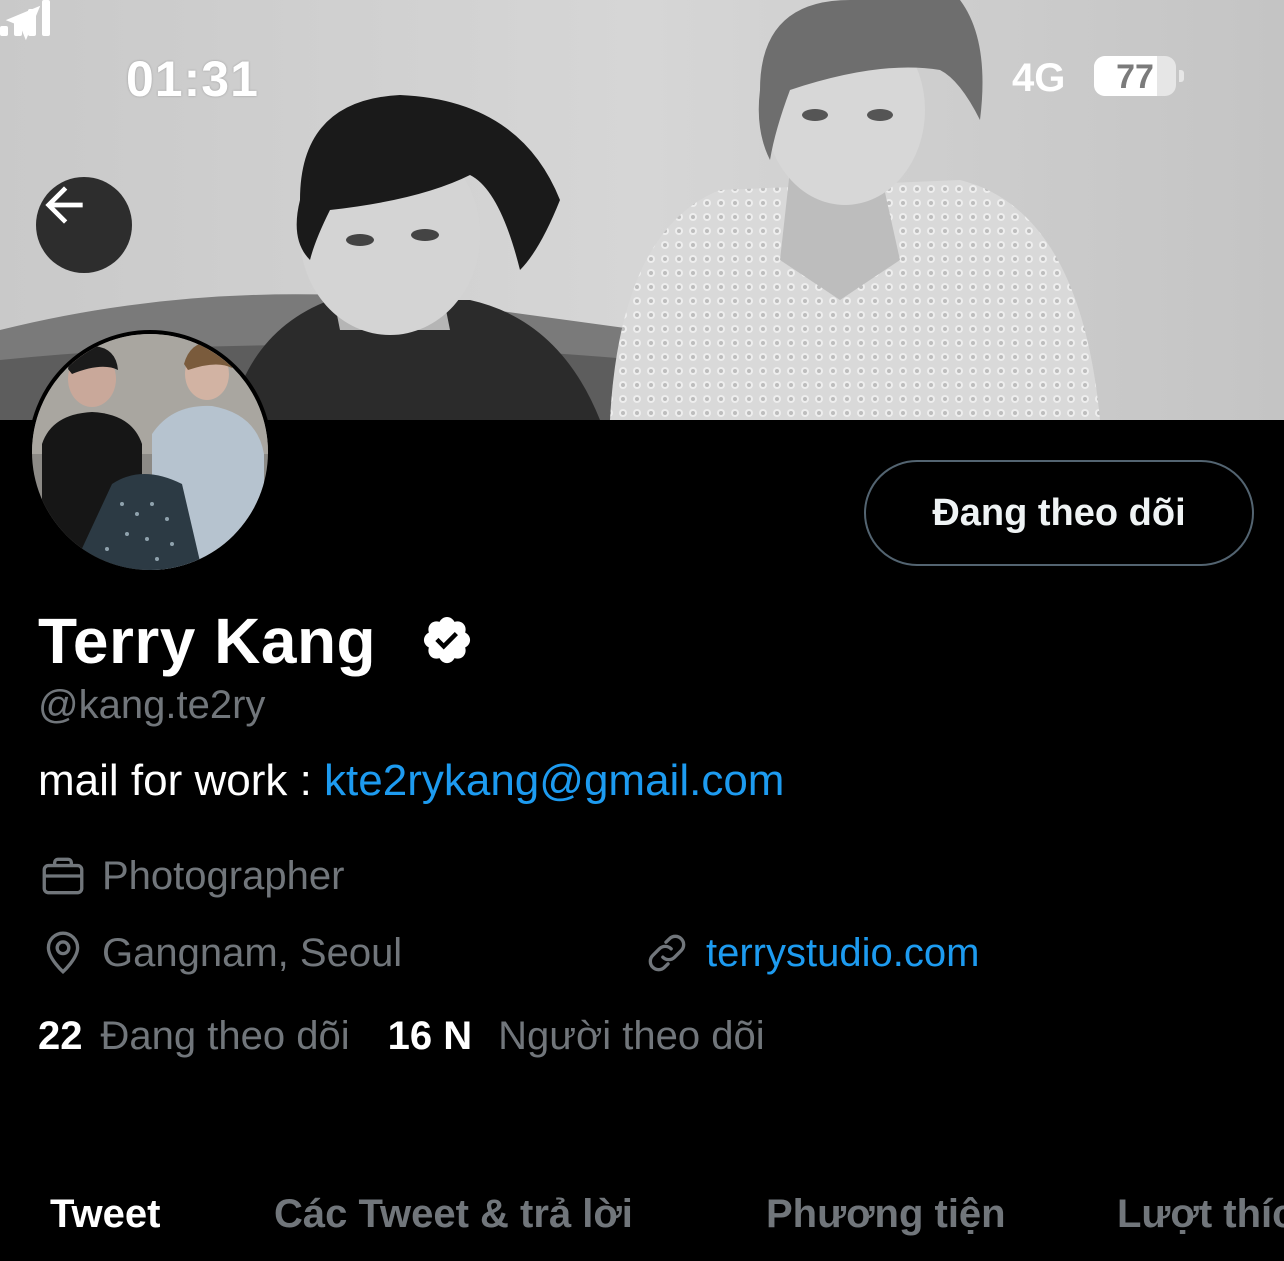  Describe the element at coordinates (152, 705) in the screenshot. I see `user-handle: @kang.te2ry` at that location.